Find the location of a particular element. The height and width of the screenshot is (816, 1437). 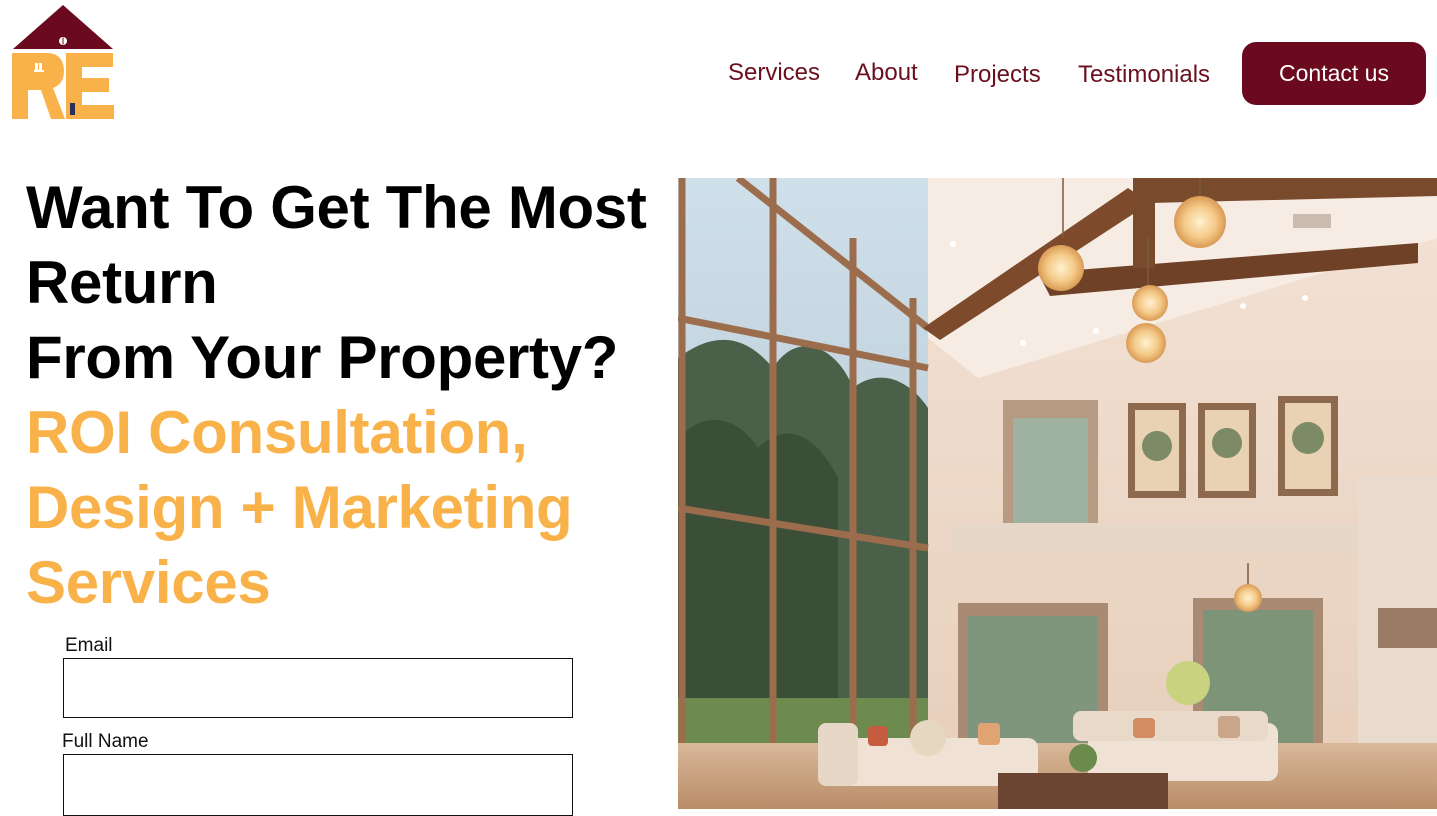

subheadline-line: Services is located at coordinates (148, 582).